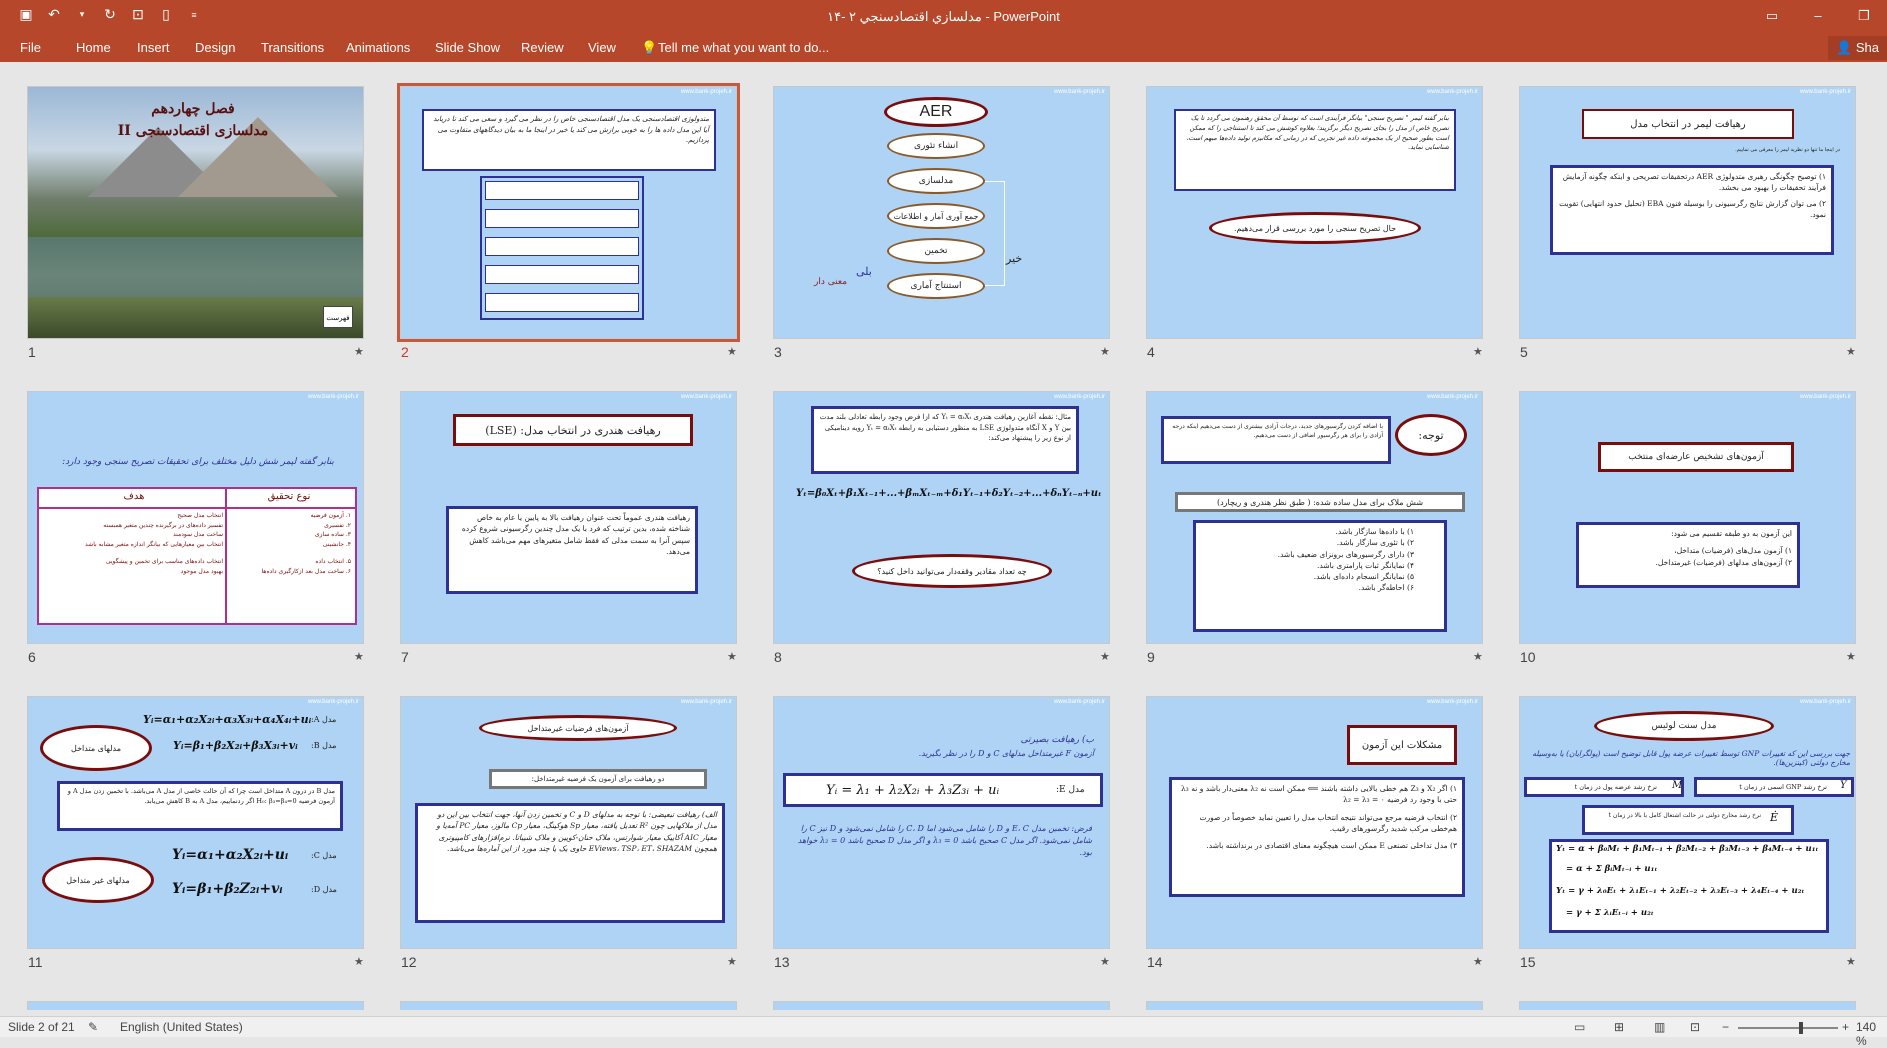  What do you see at coordinates (943, 16) in the screenshot?
I see `window-title: ۱۴- مدلسازي اقتصادسنجي ۲ - PowerPoint` at bounding box center [943, 16].